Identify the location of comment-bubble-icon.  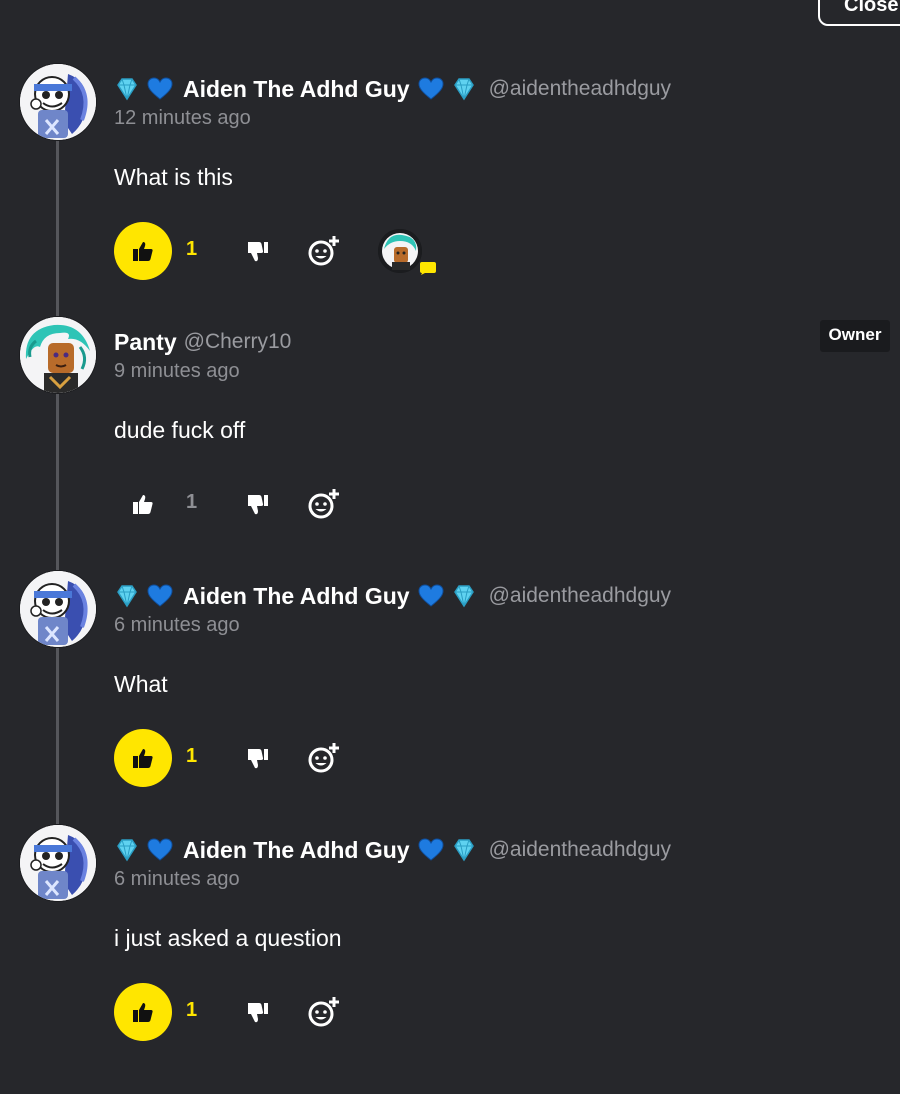
(428, 268).